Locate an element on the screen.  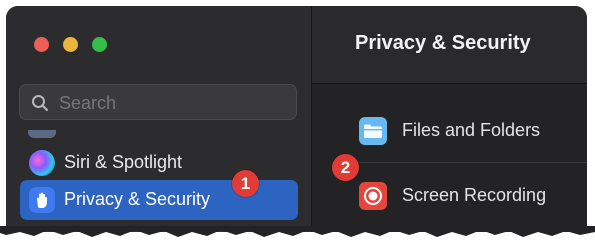
close-window-button is located at coordinates (41, 44).